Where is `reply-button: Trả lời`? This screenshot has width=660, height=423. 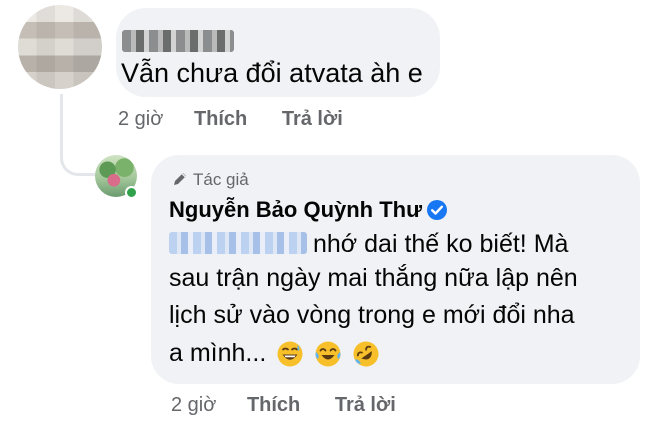 reply-button: Trả lời is located at coordinates (312, 119).